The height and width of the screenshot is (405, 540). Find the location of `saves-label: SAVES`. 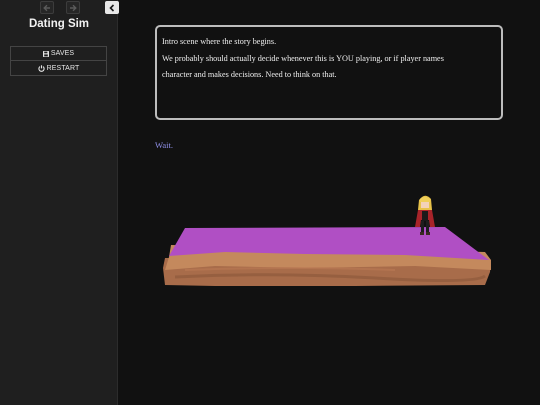

saves-label: SAVES is located at coordinates (62, 53).